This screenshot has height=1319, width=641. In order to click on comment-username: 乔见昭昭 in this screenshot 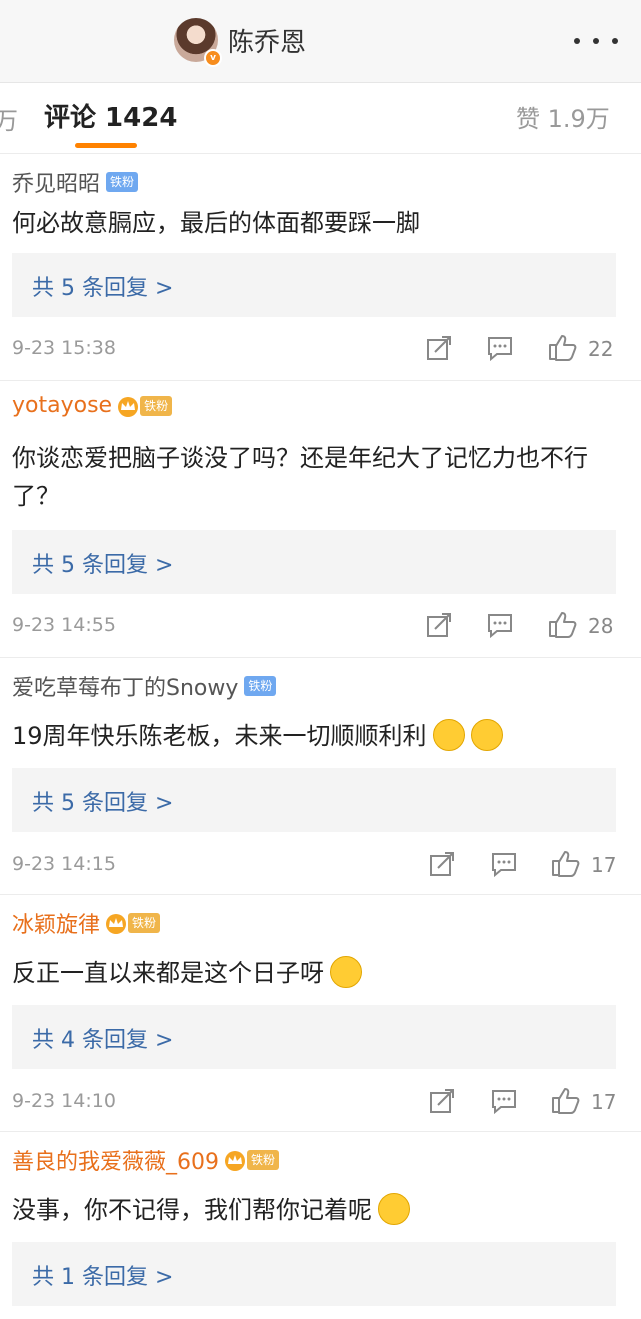, I will do `click(56, 182)`.